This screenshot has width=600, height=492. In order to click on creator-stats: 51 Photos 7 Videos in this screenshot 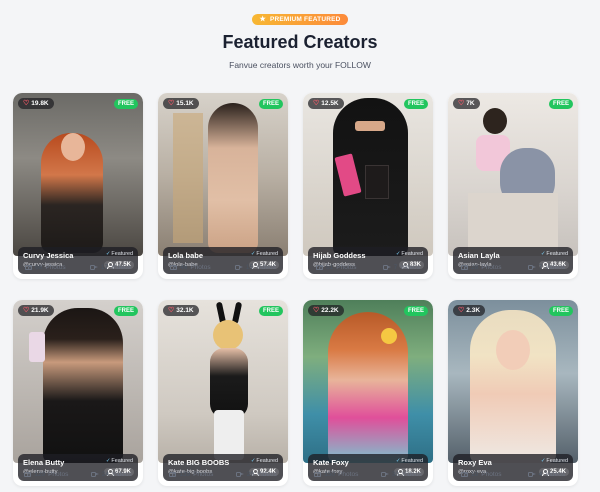, I will do `click(368, 267)`.